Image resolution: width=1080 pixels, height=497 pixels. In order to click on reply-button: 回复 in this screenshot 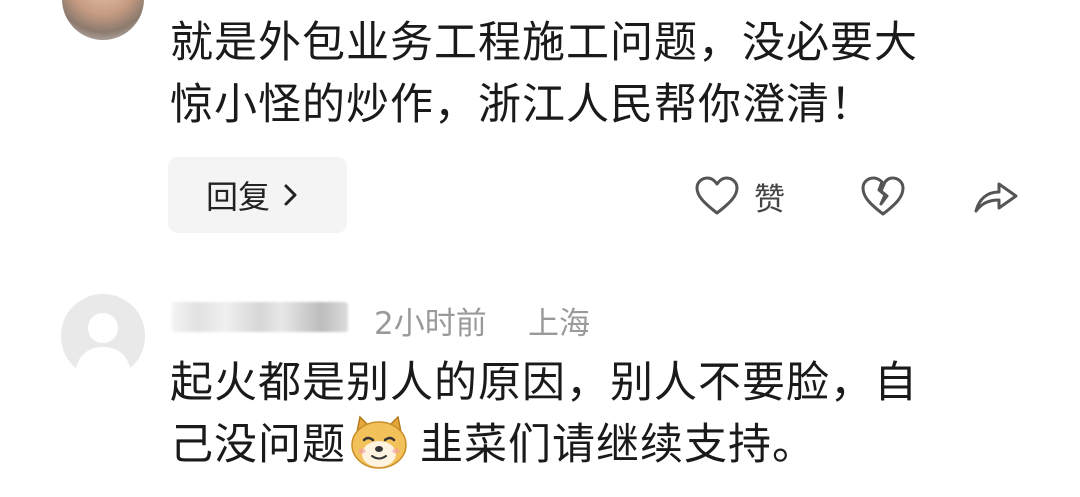, I will do `click(257, 195)`.